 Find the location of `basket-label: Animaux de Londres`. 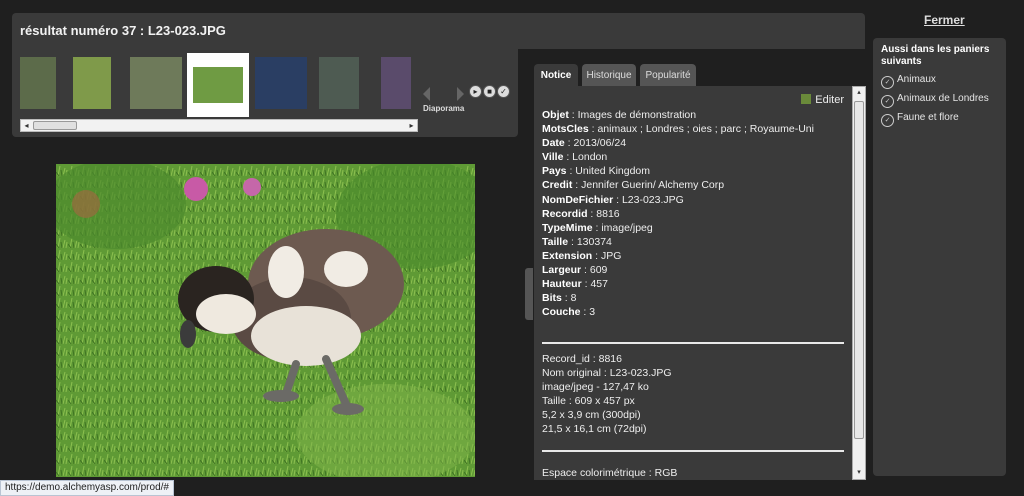

basket-label: Animaux de Londres is located at coordinates (943, 98).